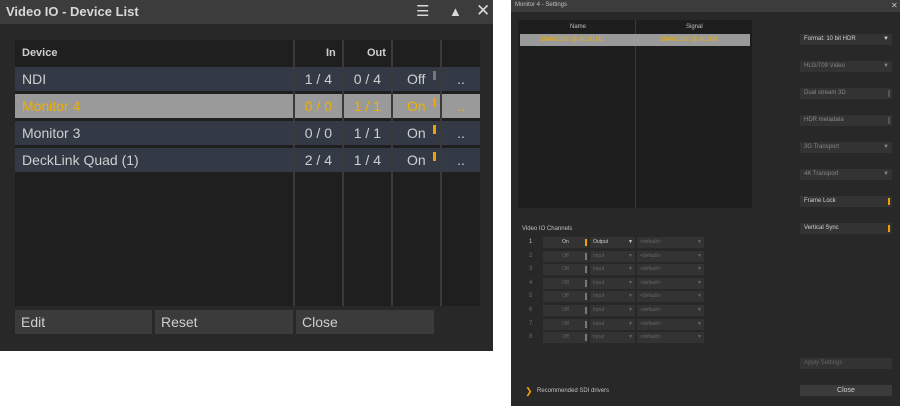 The image size is (900, 410). What do you see at coordinates (846, 93) in the screenshot?
I see `option-toggle: Dual stream 3D` at bounding box center [846, 93].